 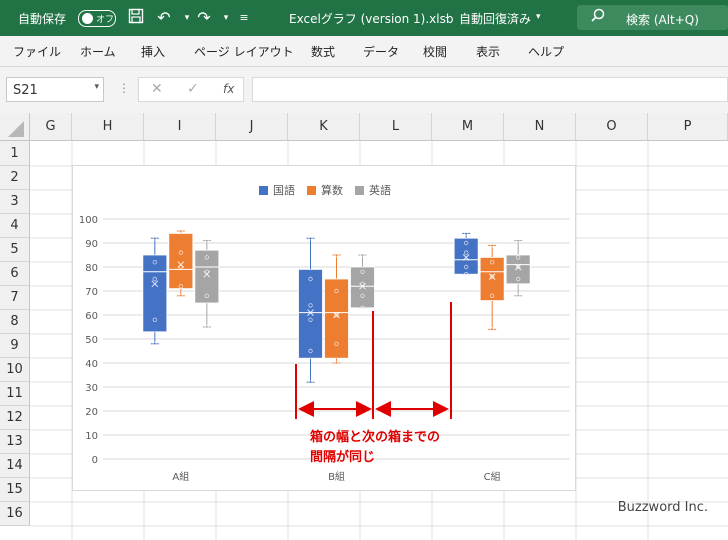 What do you see at coordinates (492, 476) in the screenshot?
I see `category-label-2: C組` at bounding box center [492, 476].